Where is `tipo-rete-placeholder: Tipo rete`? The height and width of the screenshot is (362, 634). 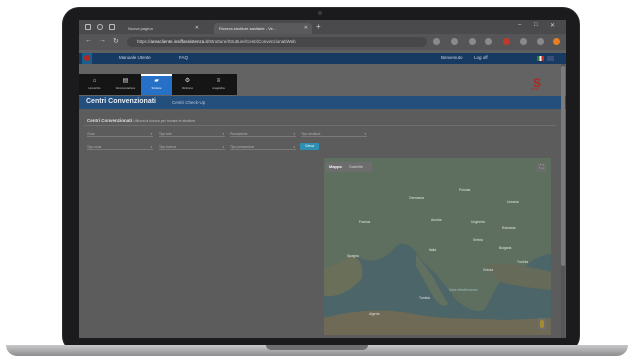
tipo-rete-placeholder: Tipo rete is located at coordinates (165, 134).